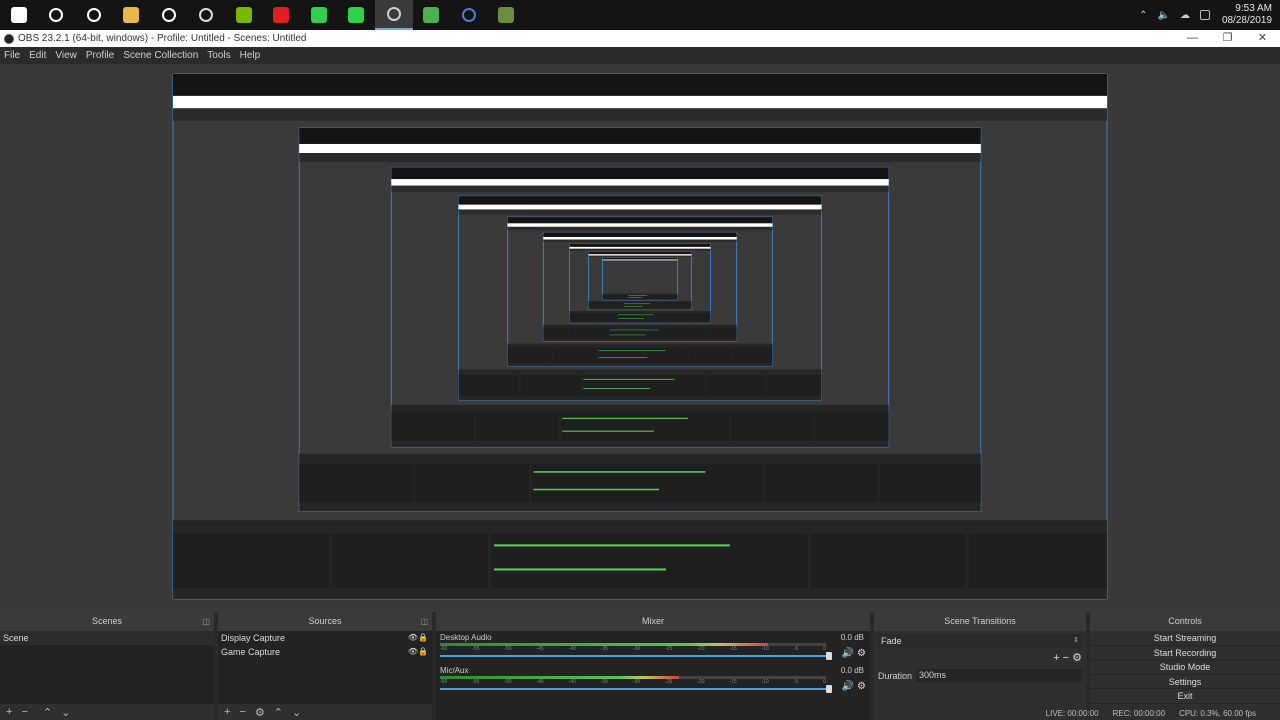  What do you see at coordinates (980, 621) in the screenshot?
I see `transitions-header: Scene Transitions` at bounding box center [980, 621].